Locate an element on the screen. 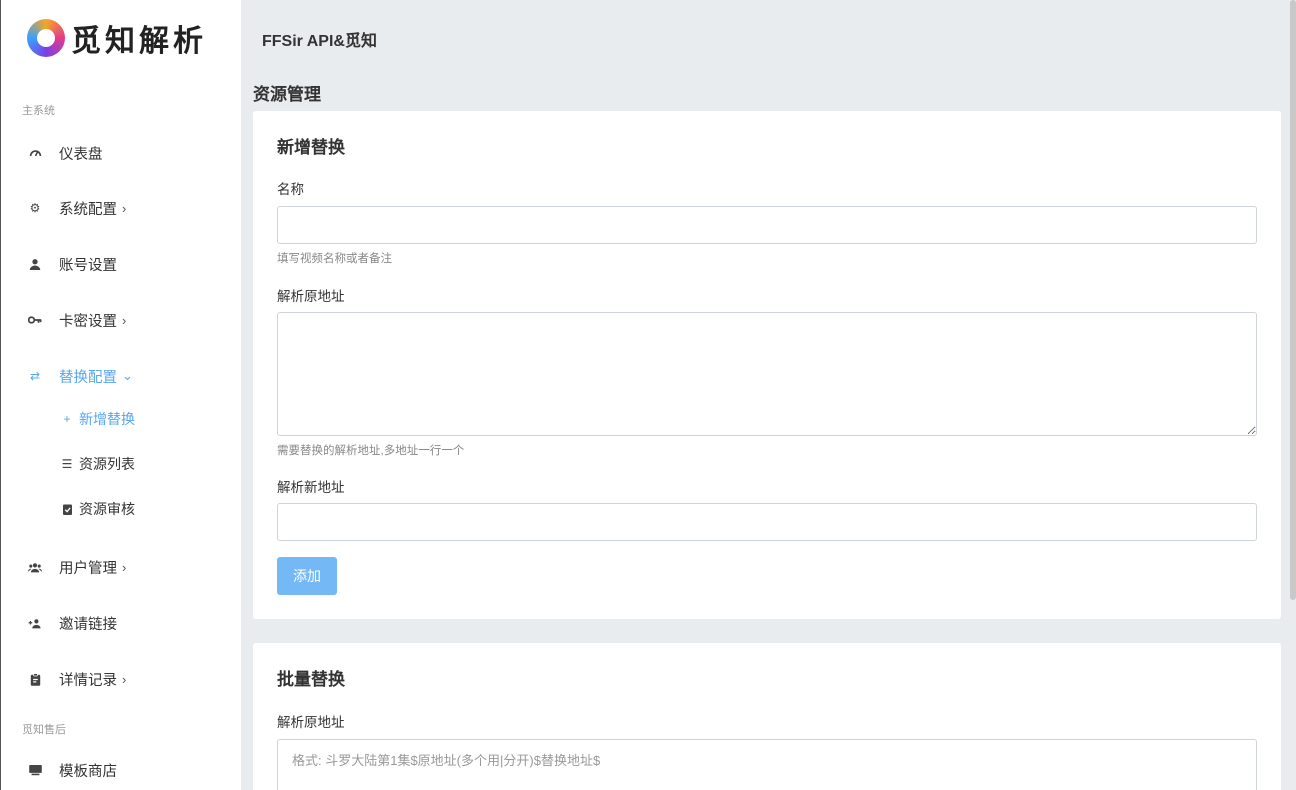 The width and height of the screenshot is (1296, 790). logo-text: 觅知解析 is located at coordinates (139, 41).